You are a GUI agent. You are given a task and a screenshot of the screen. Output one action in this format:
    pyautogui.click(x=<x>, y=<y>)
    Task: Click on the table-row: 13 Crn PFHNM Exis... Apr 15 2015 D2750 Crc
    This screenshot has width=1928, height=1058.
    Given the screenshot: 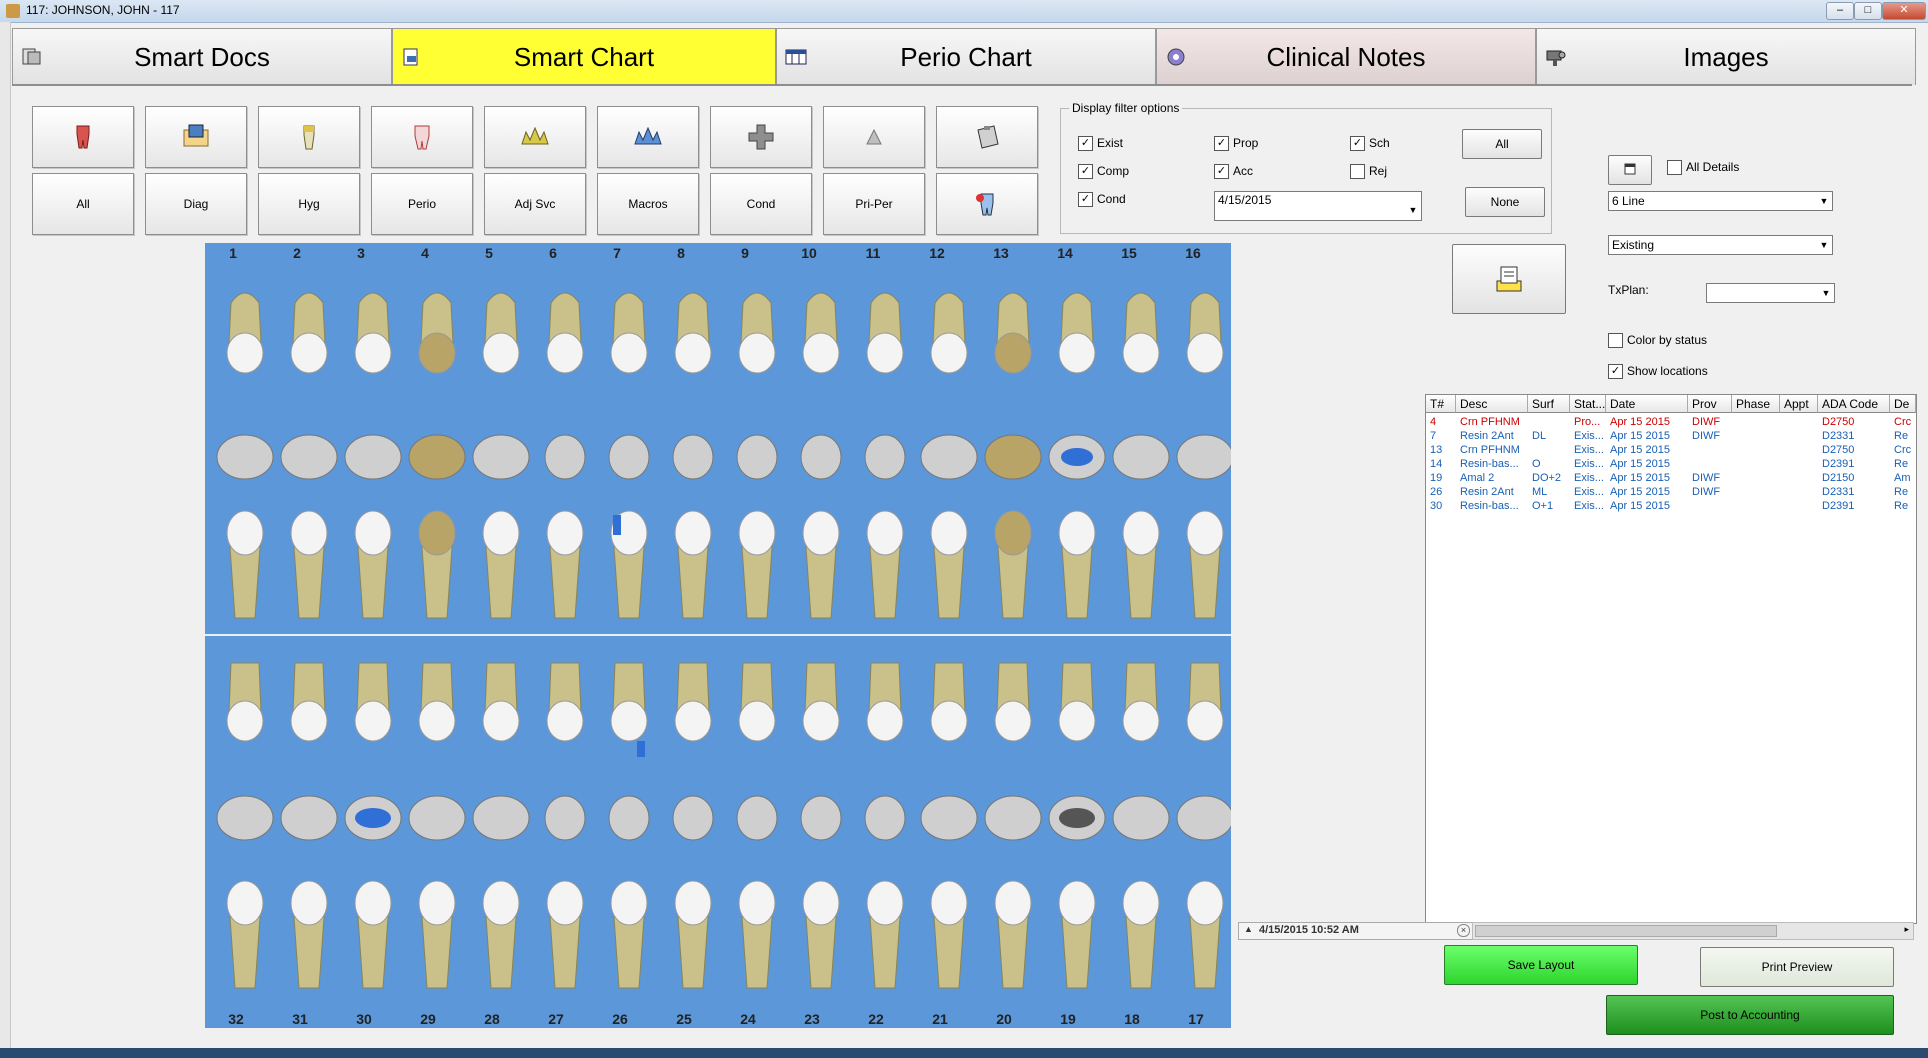 What is the action you would take?
    pyautogui.click(x=1671, y=450)
    